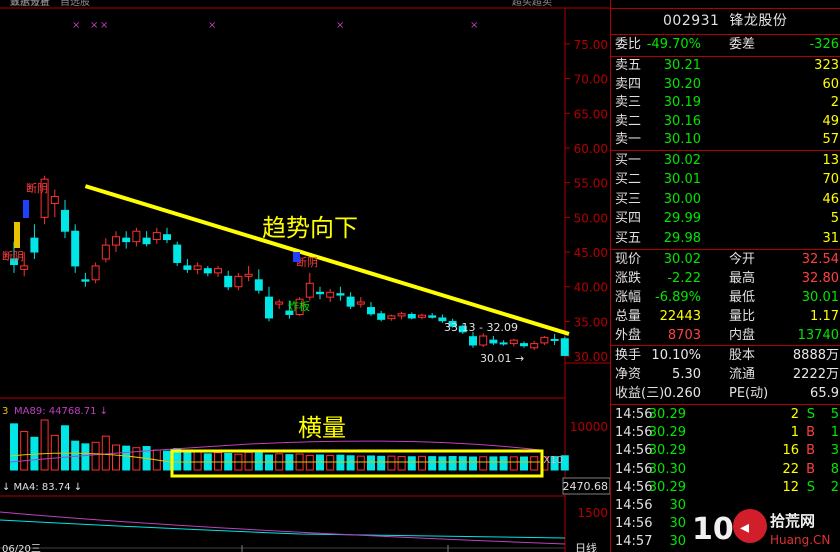  What do you see at coordinates (628, 238) in the screenshot?
I see `level-label: 买五` at bounding box center [628, 238].